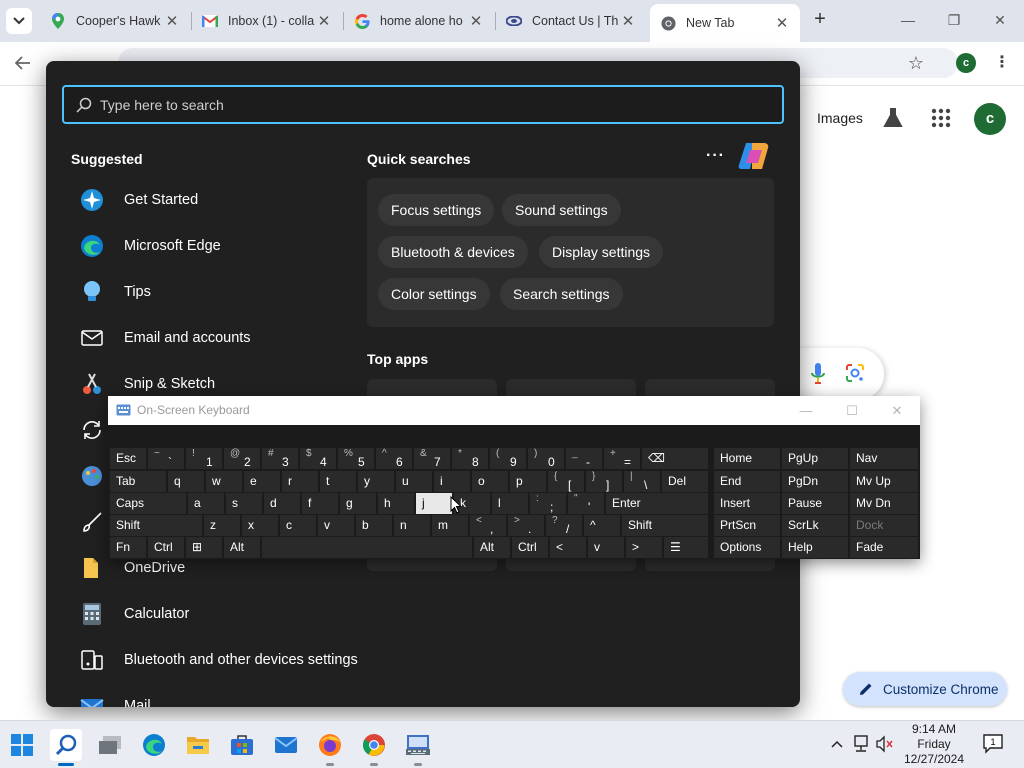  Describe the element at coordinates (206, 503) in the screenshot. I see `osk-key: a` at that location.